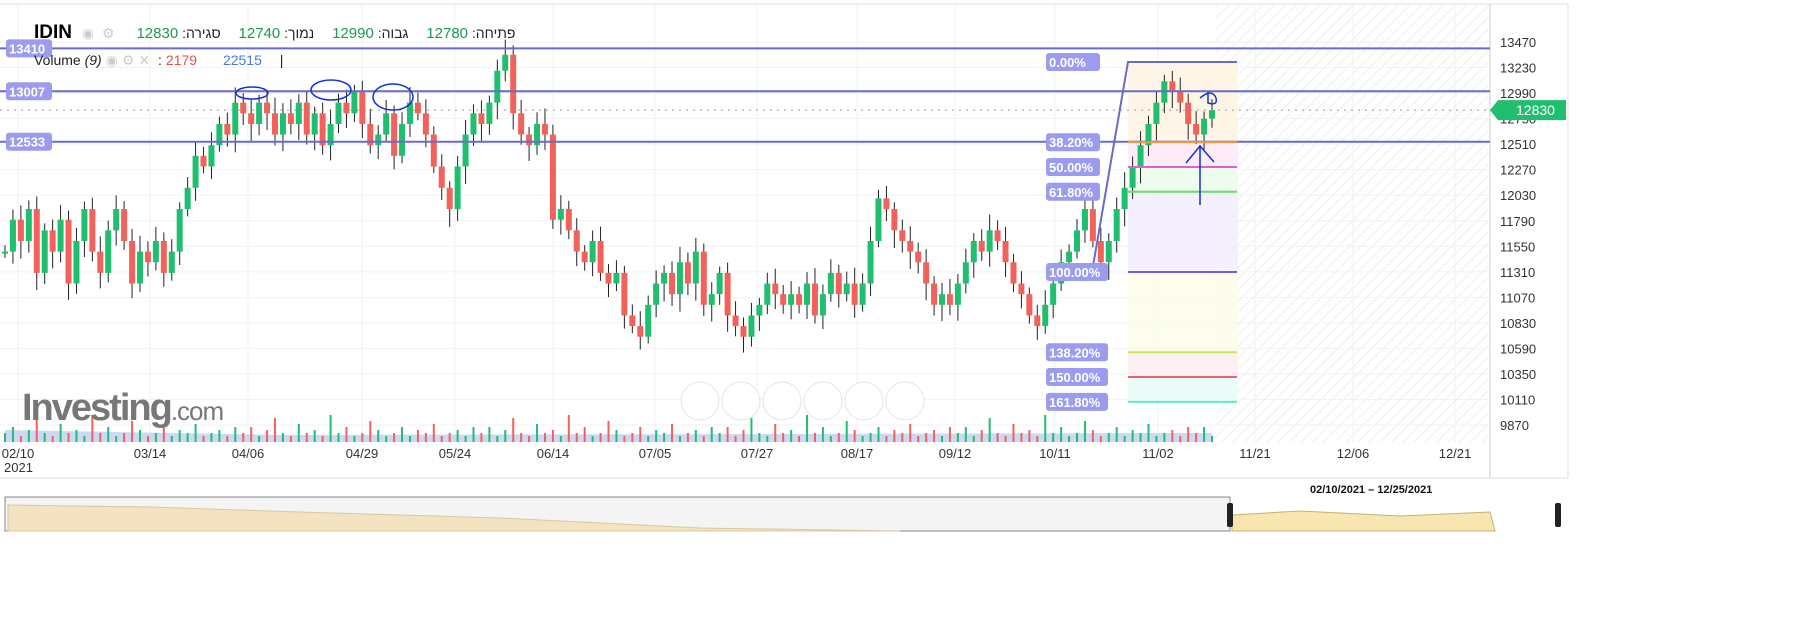 This screenshot has height=619, width=1818. I want to click on volume-period: (9), so click(93, 60).